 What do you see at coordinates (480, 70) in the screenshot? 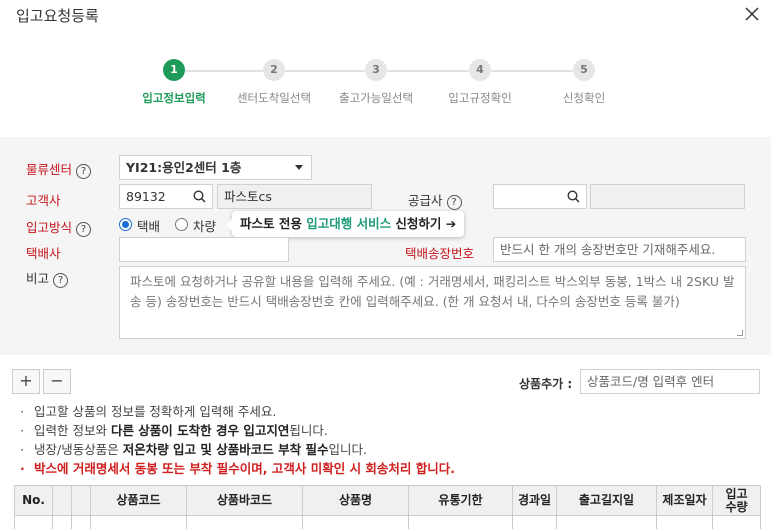
I see `step-number: 4` at bounding box center [480, 70].